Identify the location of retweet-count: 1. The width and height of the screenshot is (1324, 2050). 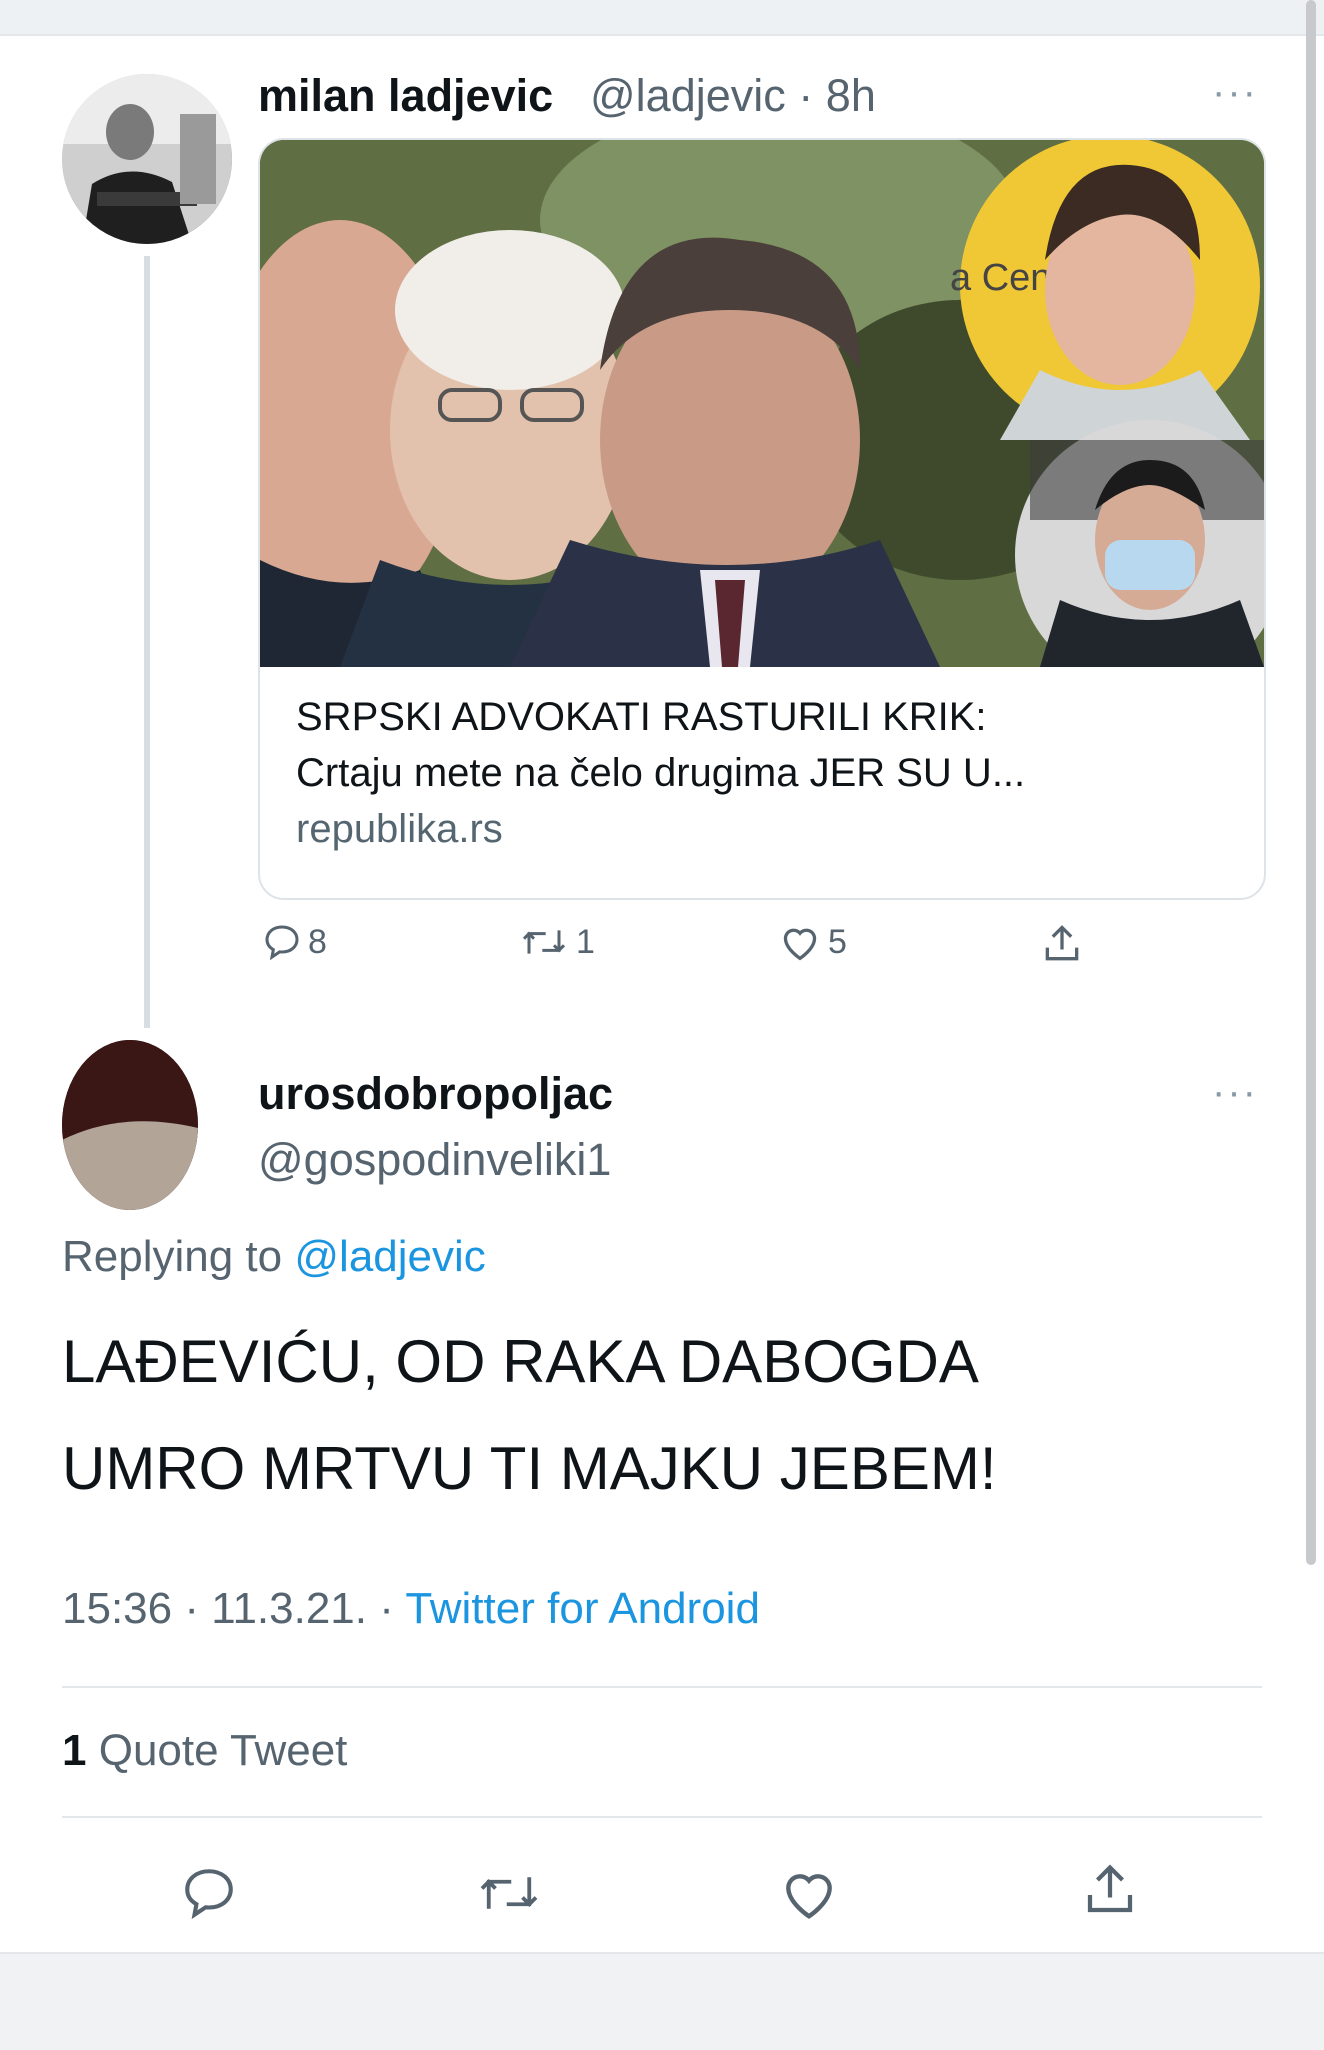
(585, 941).